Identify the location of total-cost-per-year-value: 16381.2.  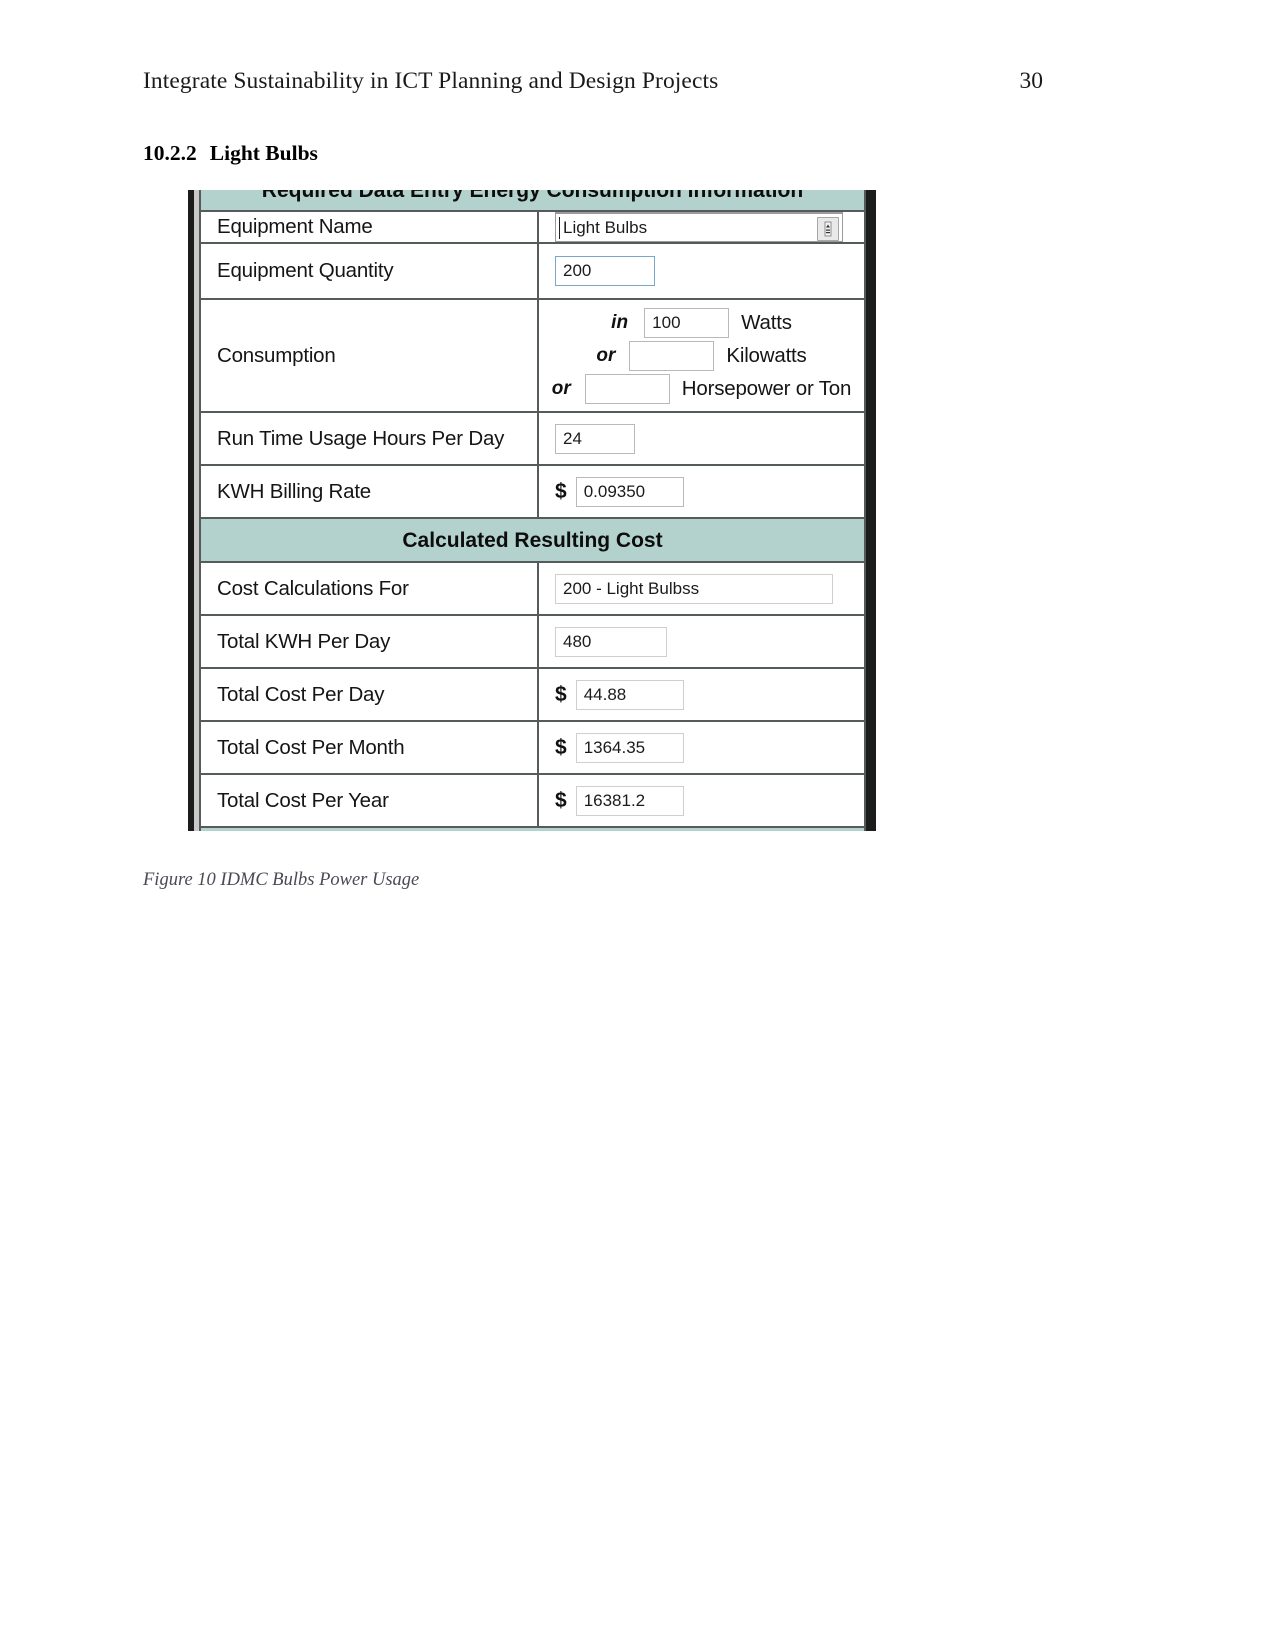
(614, 800).